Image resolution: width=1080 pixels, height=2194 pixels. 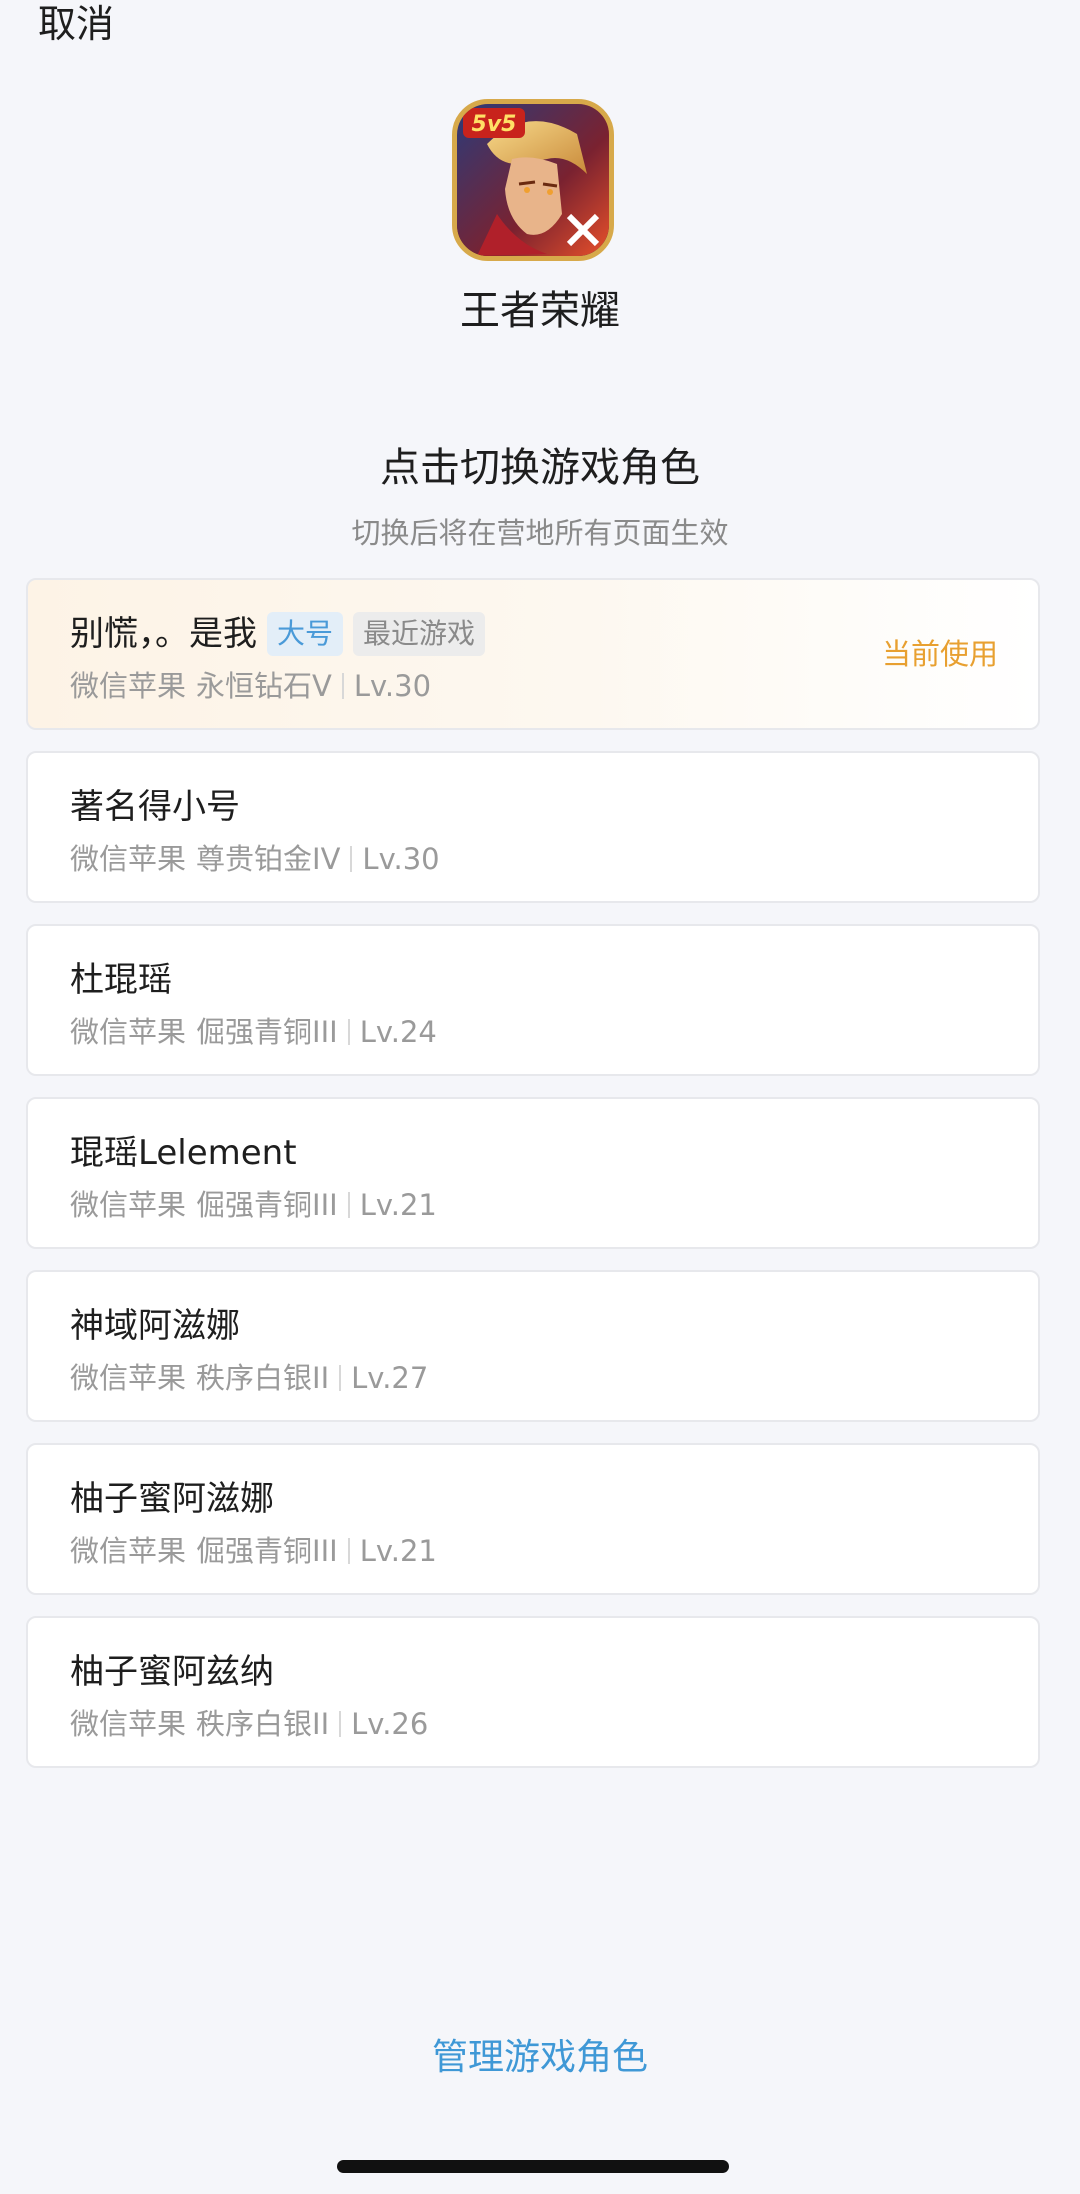 I want to click on role-meta: 微信苹果 倔强青铜III Lv.24, so click(x=253, y=1032).